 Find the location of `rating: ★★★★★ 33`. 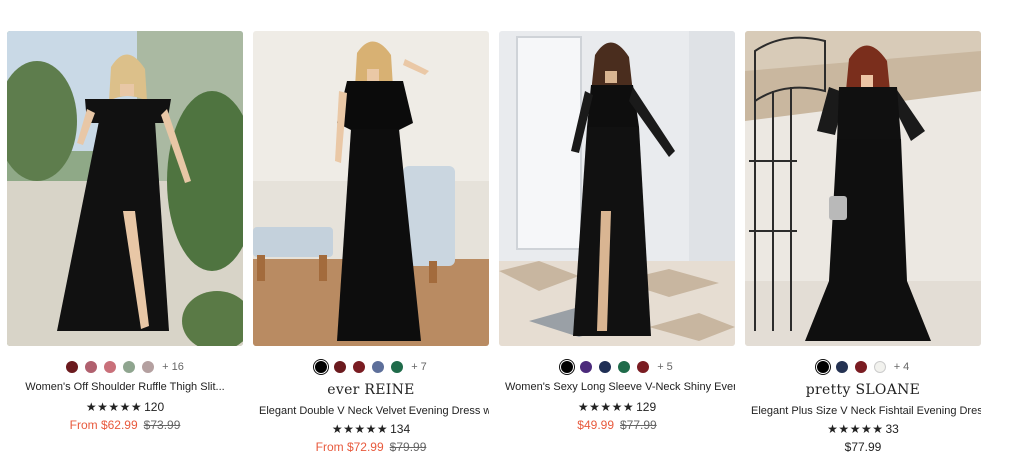

rating: ★★★★★ 33 is located at coordinates (863, 429).